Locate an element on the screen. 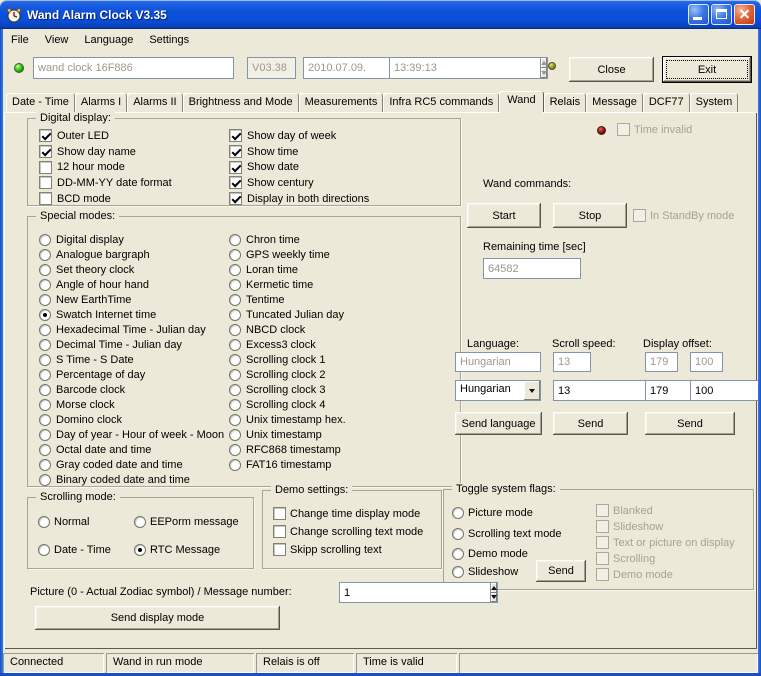  special-mode-radio: Analogue bargraph is located at coordinates (134, 254).